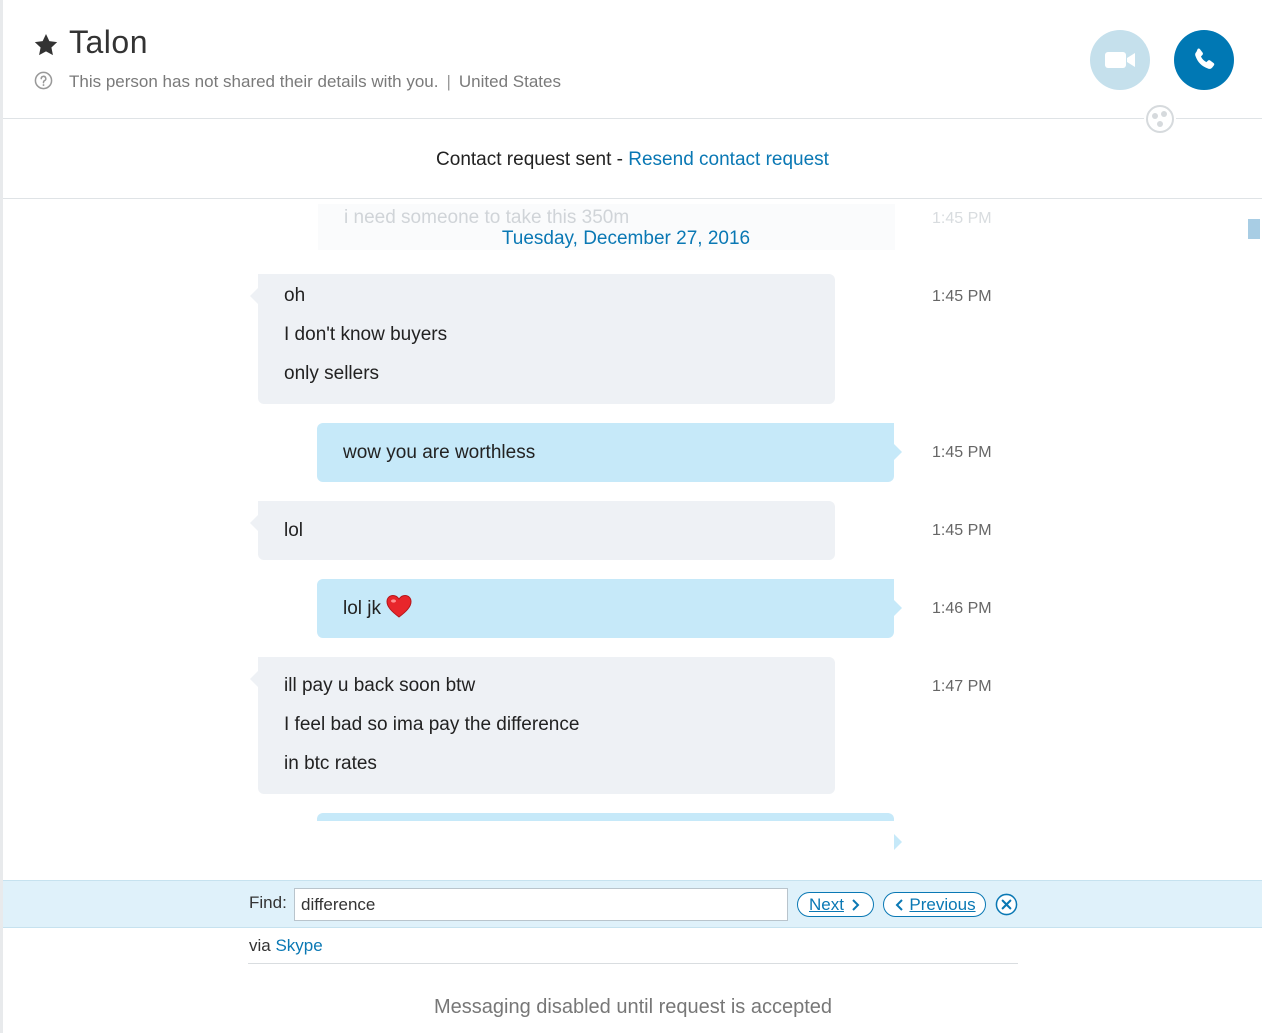  Describe the element at coordinates (962, 218) in the screenshot. I see `faded-message-time: 1:45 PM` at that location.